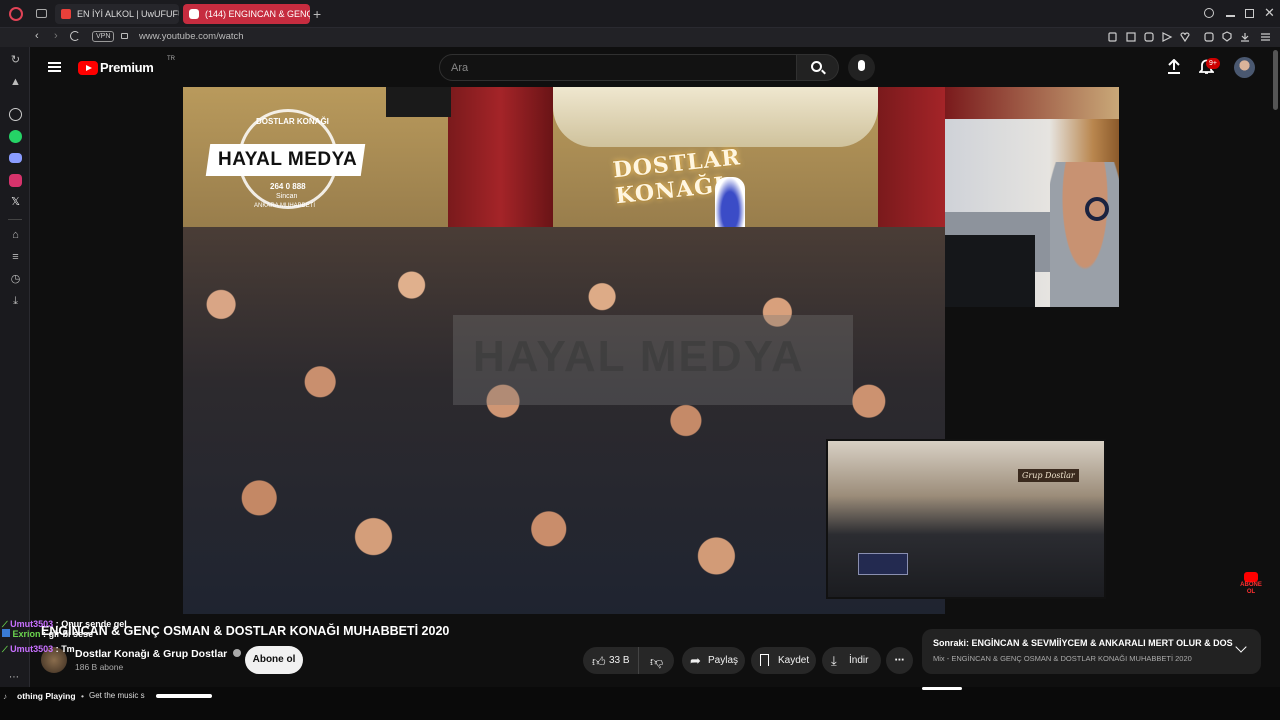 Image resolution: width=1280 pixels, height=720 pixels. I want to click on voice-search-button, so click(861, 67).